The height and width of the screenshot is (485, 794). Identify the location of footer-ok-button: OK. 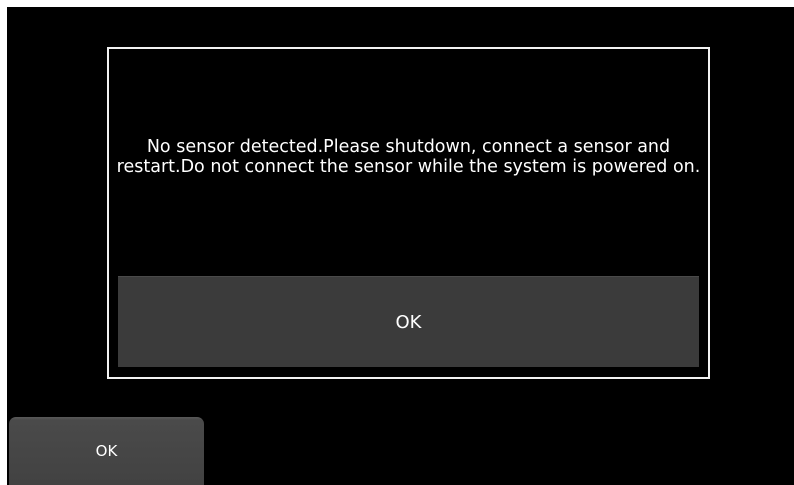
(106, 451).